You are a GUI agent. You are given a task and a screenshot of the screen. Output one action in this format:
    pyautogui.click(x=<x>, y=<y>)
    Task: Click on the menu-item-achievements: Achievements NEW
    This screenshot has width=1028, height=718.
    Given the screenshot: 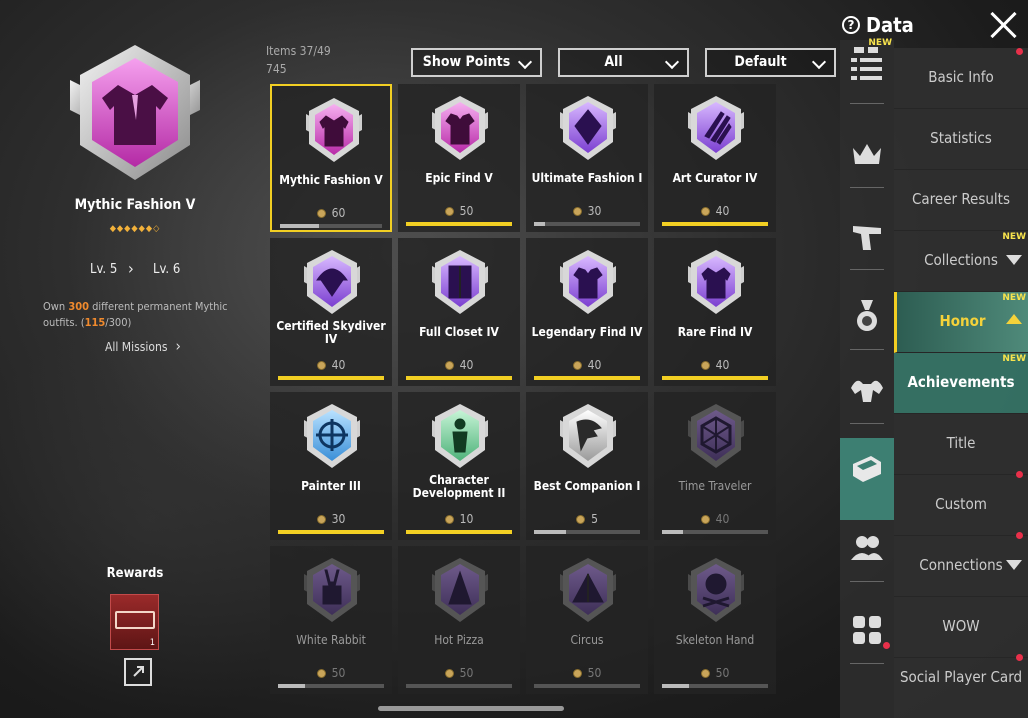 What is the action you would take?
    pyautogui.click(x=961, y=383)
    